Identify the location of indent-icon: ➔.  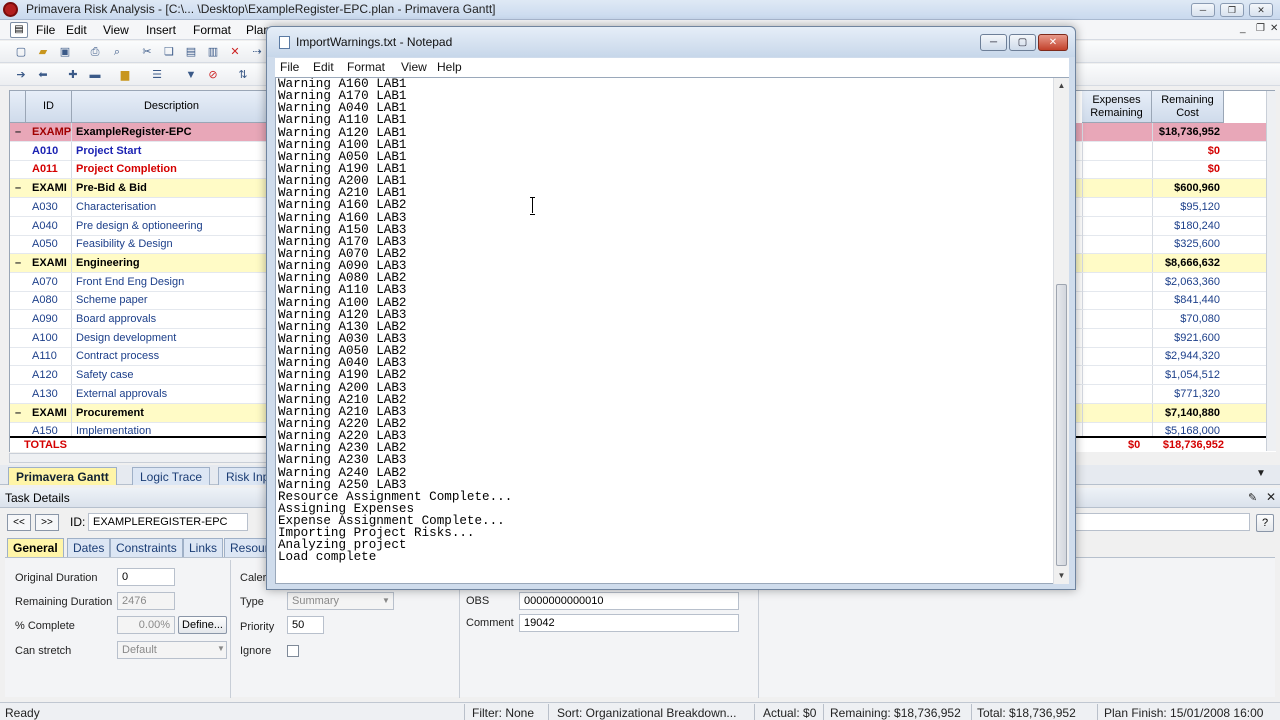
(21, 75).